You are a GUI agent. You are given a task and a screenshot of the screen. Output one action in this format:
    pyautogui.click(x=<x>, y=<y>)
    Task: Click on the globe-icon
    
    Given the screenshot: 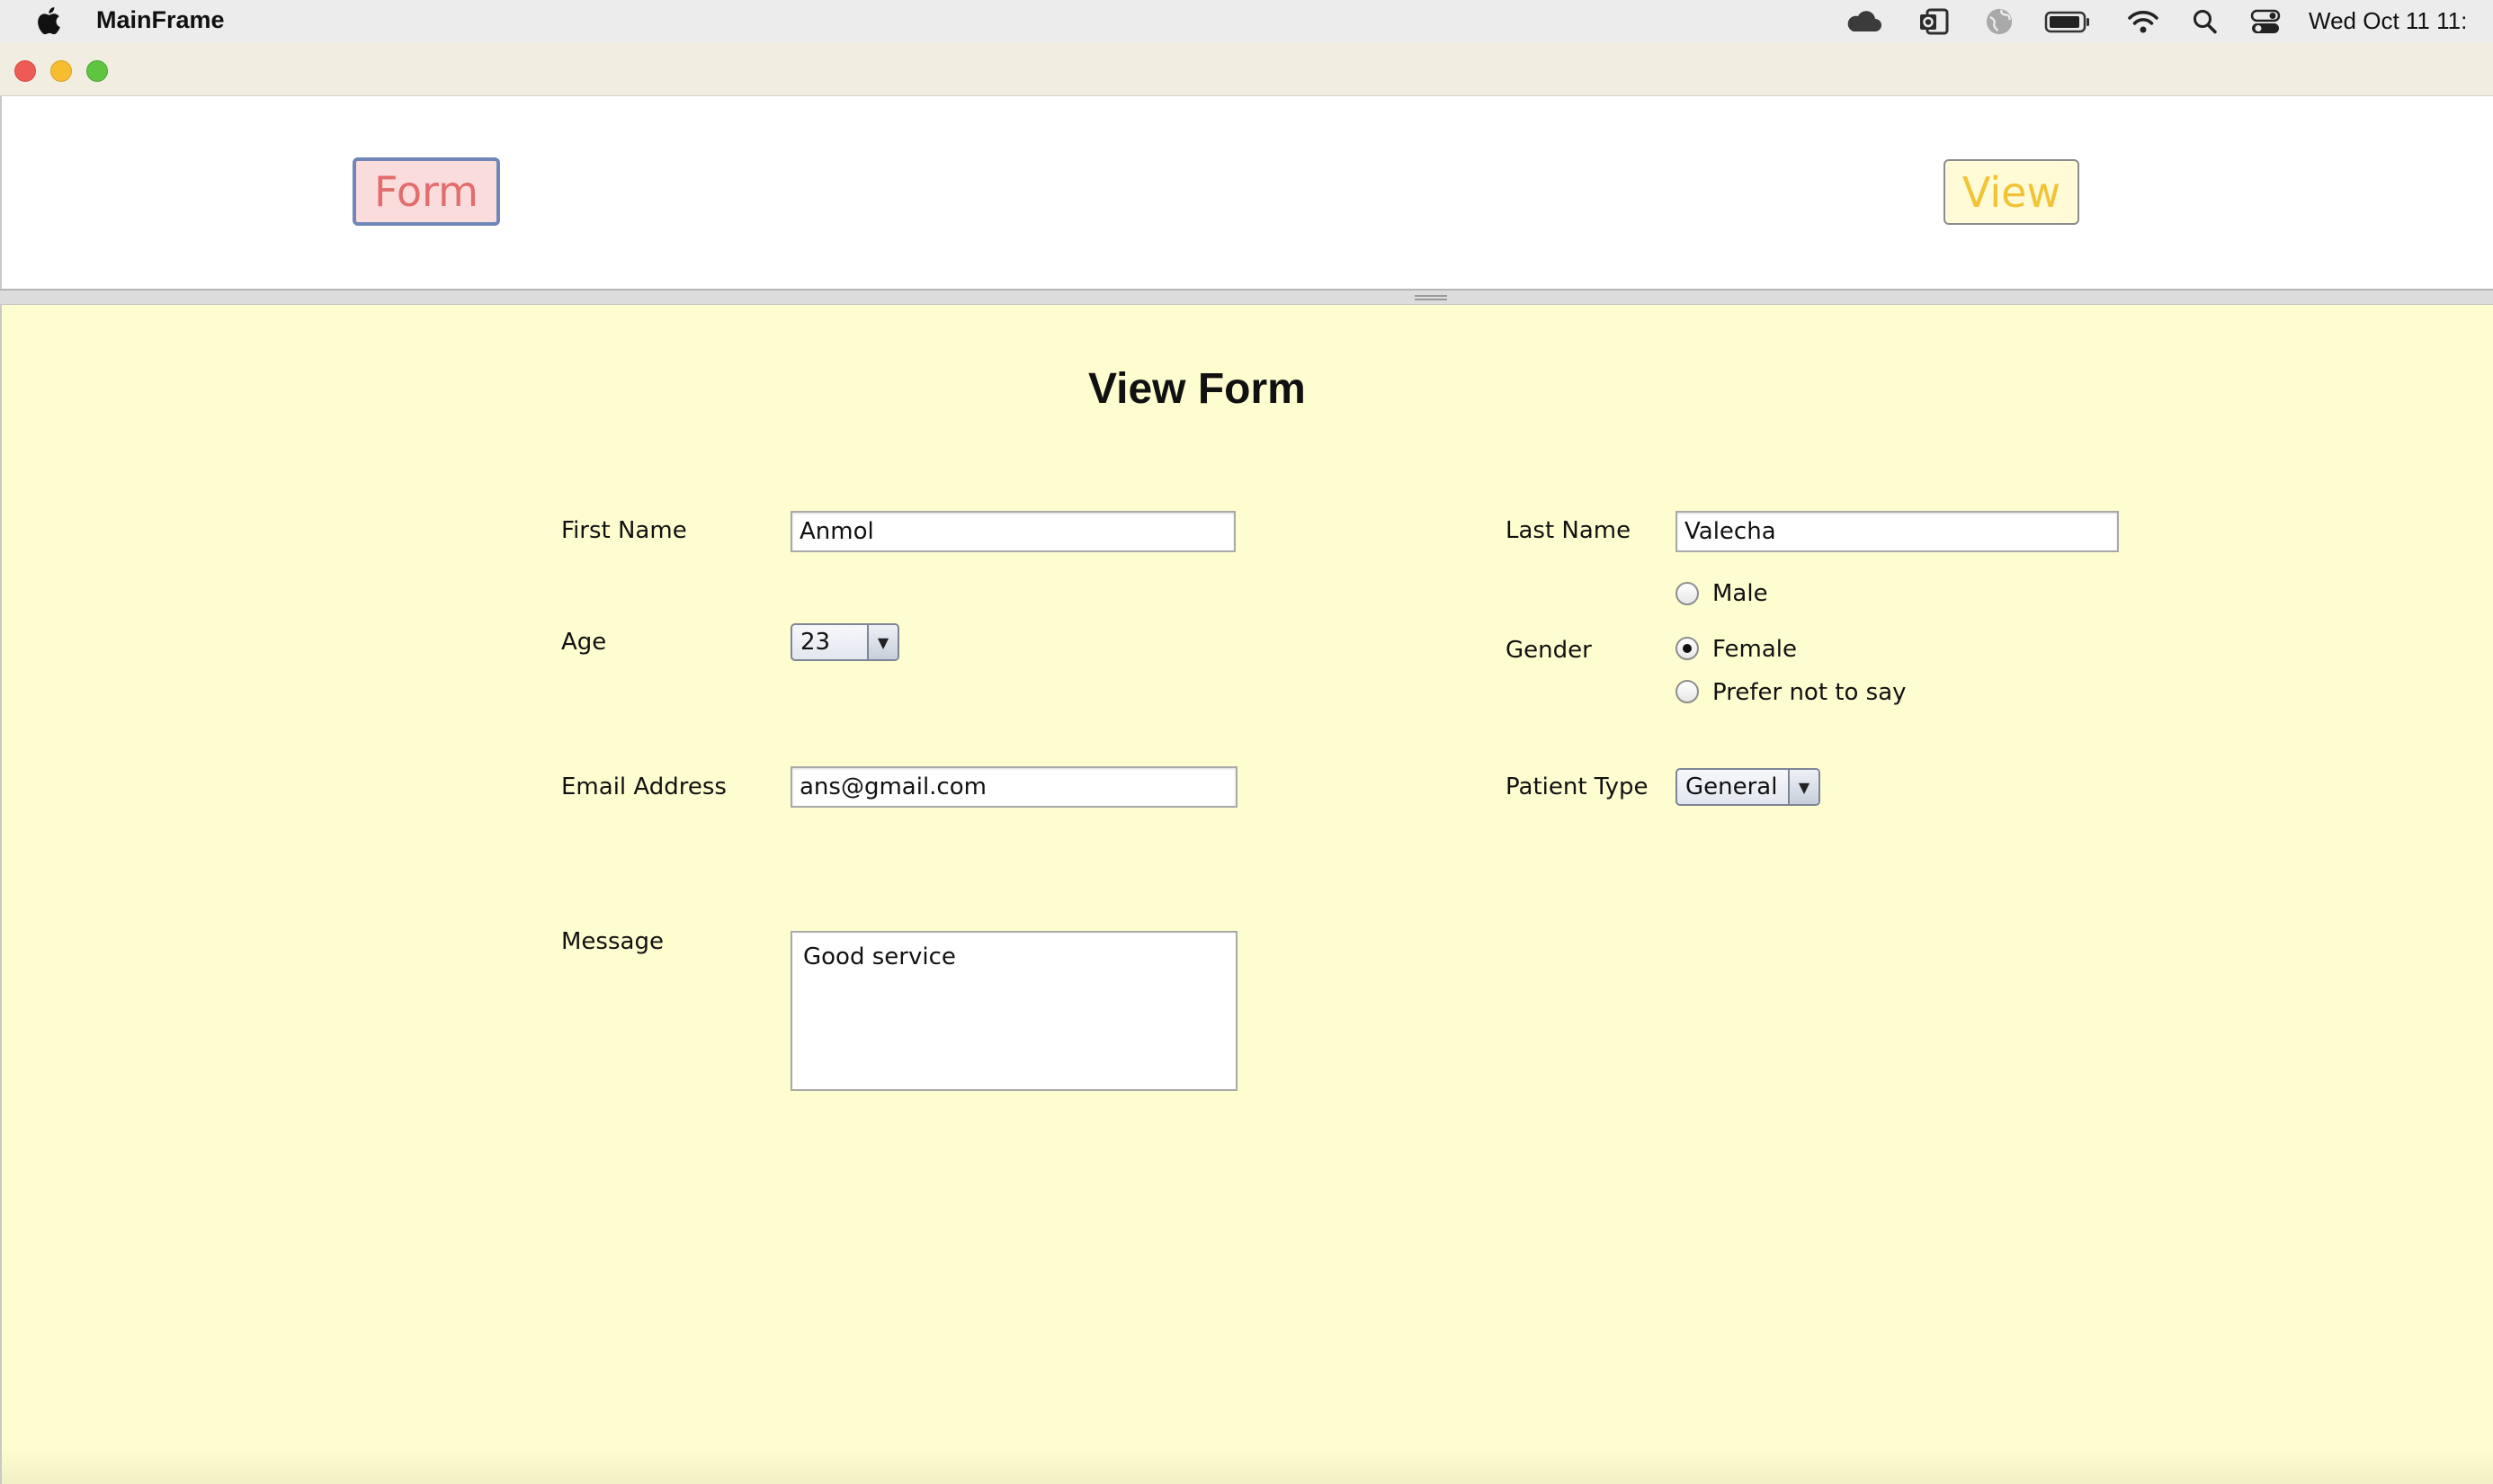 What is the action you would take?
    pyautogui.click(x=1999, y=21)
    